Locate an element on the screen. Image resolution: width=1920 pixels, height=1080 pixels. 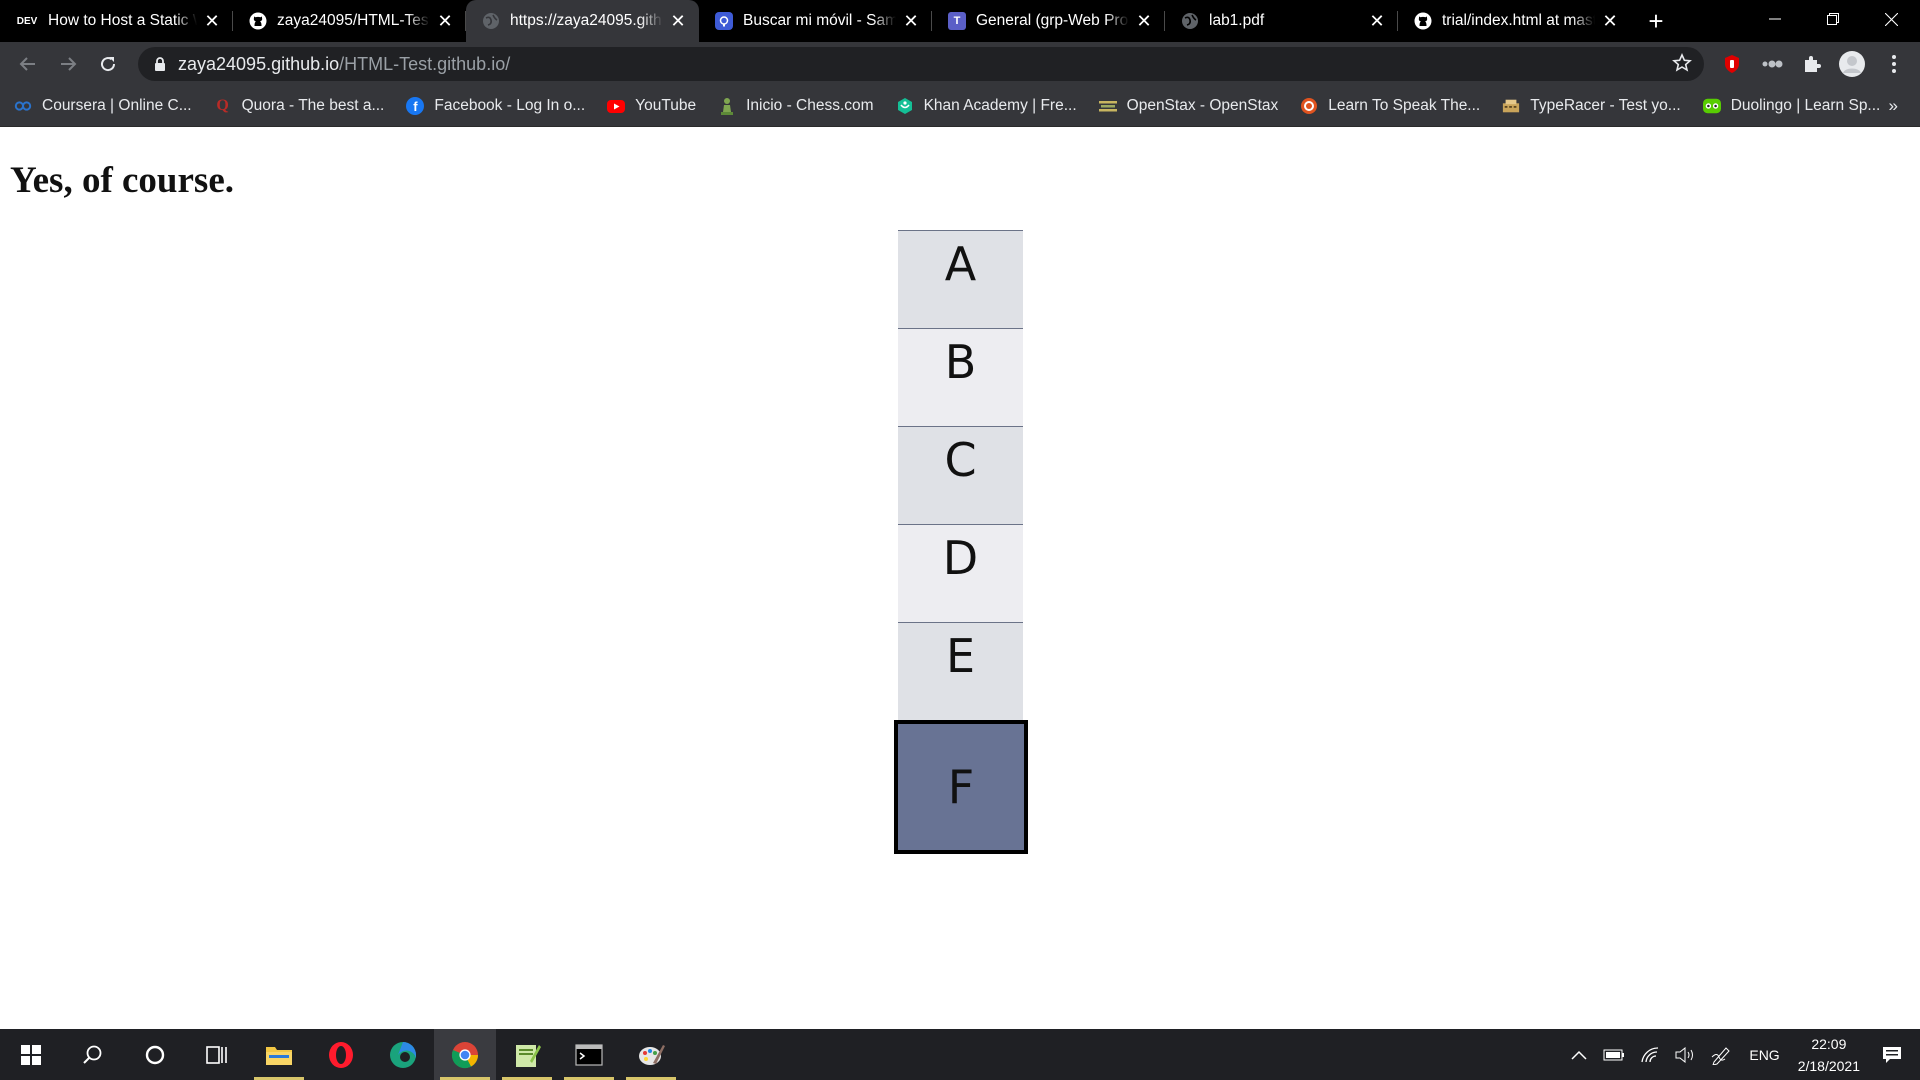
bookmark-youtube: YouTube is located at coordinates (651, 106).